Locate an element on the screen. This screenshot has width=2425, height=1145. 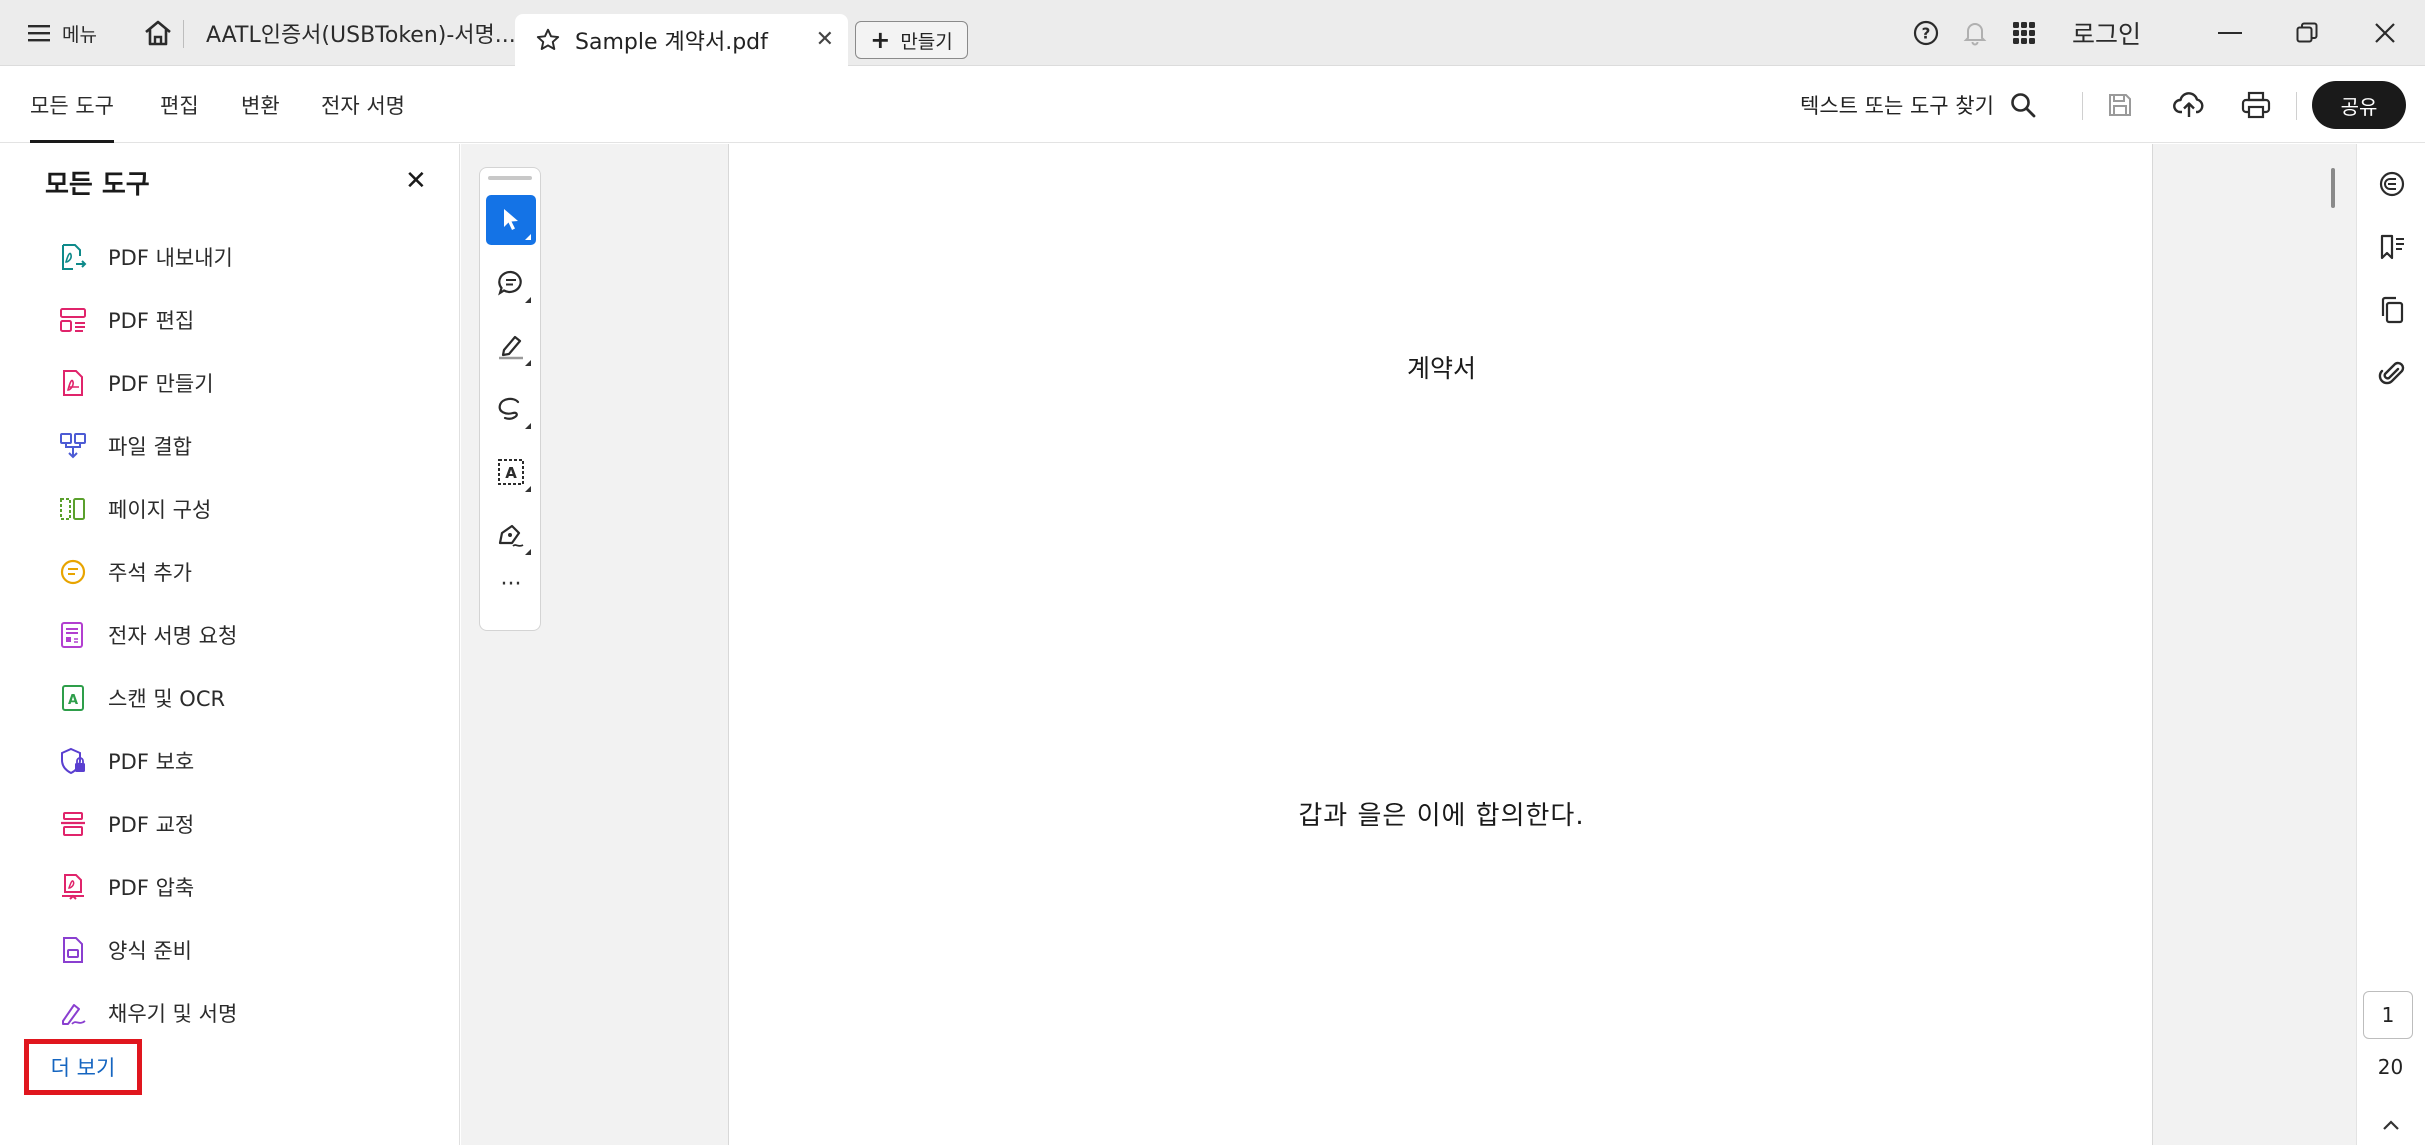
tool-label: 채우기 및 서명 is located at coordinates (173, 1014).